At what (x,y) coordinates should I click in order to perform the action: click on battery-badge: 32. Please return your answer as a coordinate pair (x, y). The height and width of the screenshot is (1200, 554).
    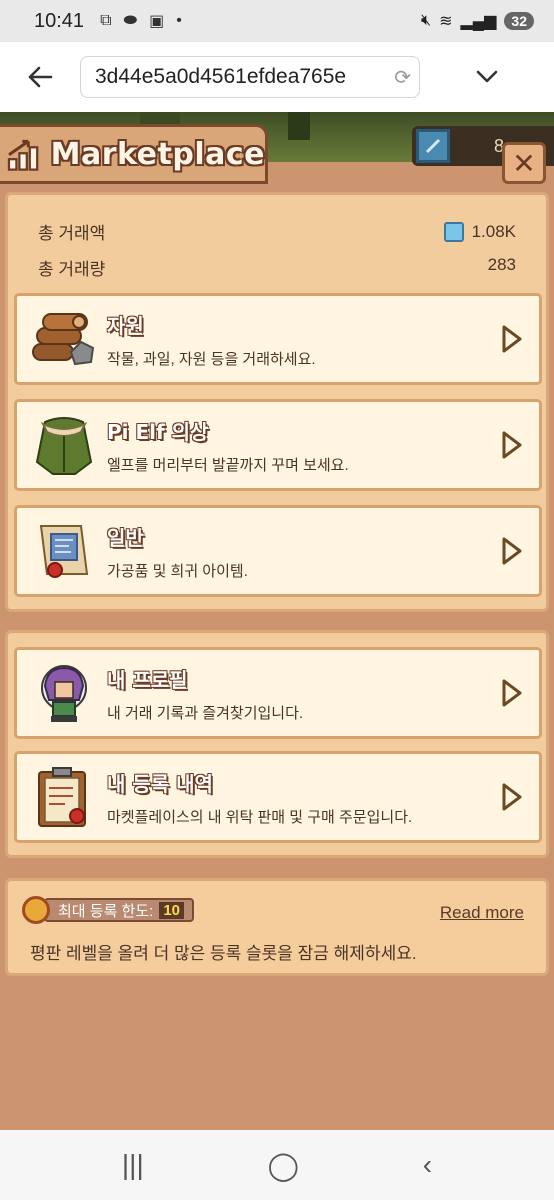
    Looking at the image, I should click on (519, 21).